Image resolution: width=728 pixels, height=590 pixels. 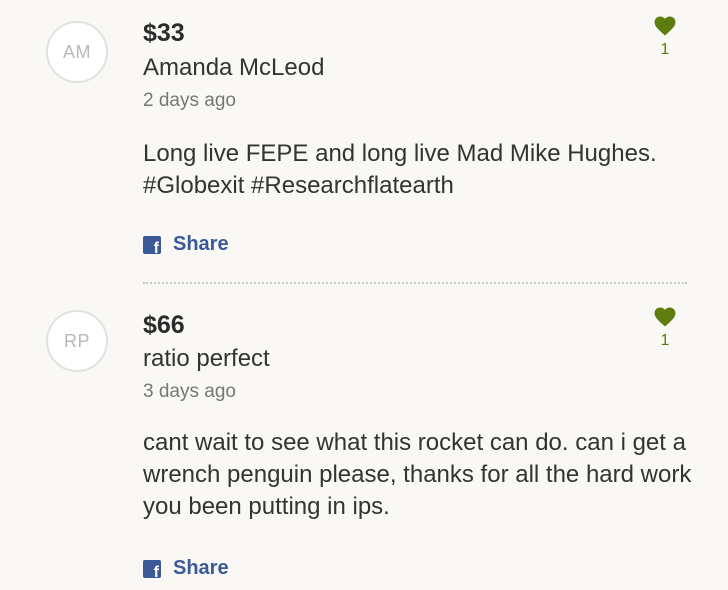 I want to click on donation-amount: $66, so click(x=164, y=325).